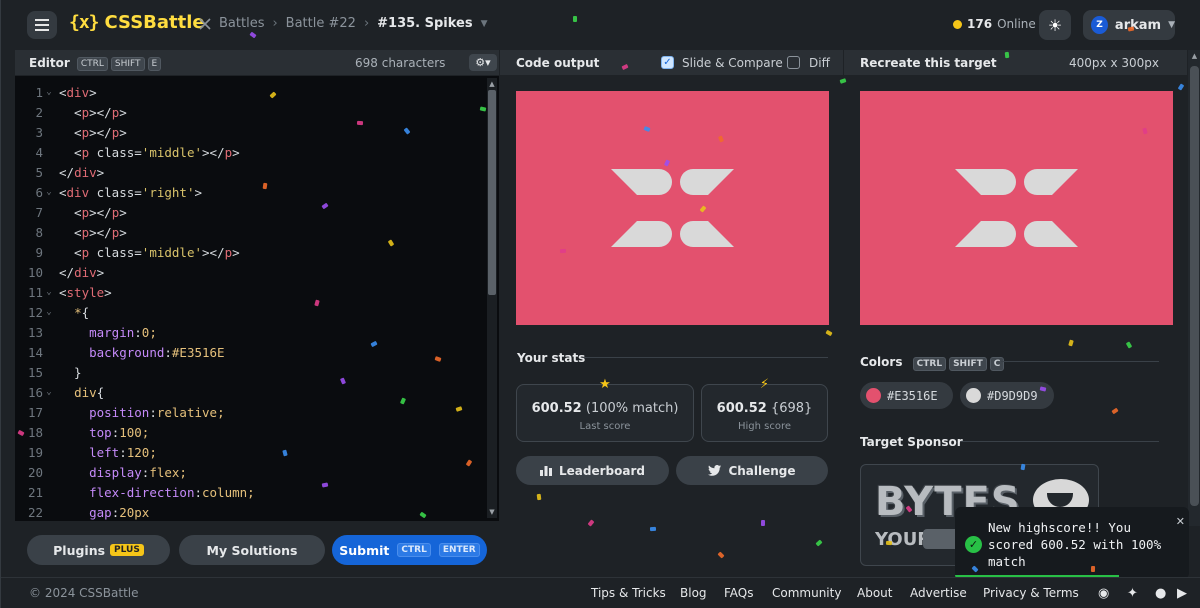  Describe the element at coordinates (98, 550) in the screenshot. I see `plugins-button: Plugins PLUS` at that location.